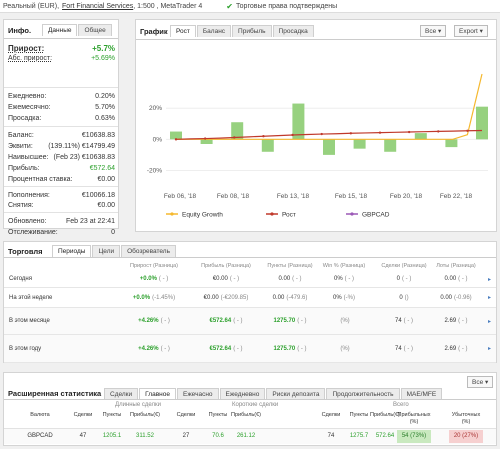 The width and height of the screenshot is (500, 449). I want to click on info-stats-updated: Обновлено: Feb 23 at 22:41 Отслеживание: 0, so click(61, 227).